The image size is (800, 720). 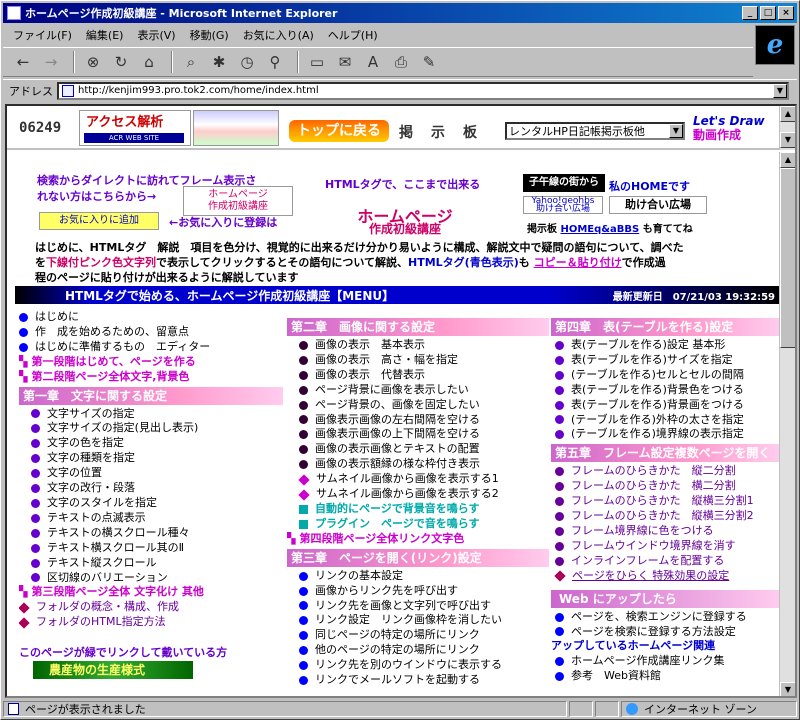 I want to click on list-item: フレーム境界線に色をつける, so click(x=665, y=531).